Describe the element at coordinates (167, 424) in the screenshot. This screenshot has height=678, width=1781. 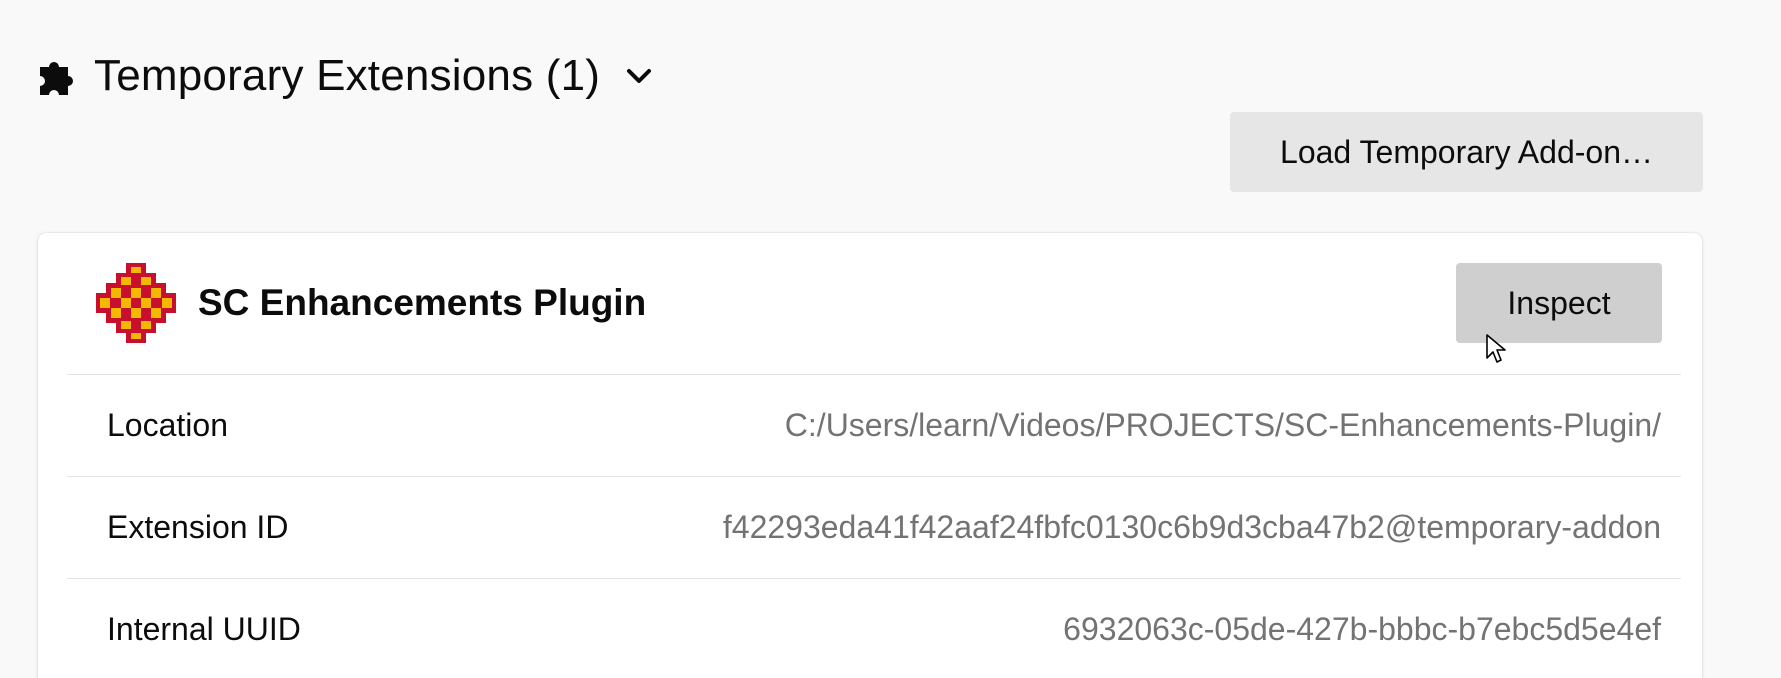
I see `detail-label: Location` at that location.